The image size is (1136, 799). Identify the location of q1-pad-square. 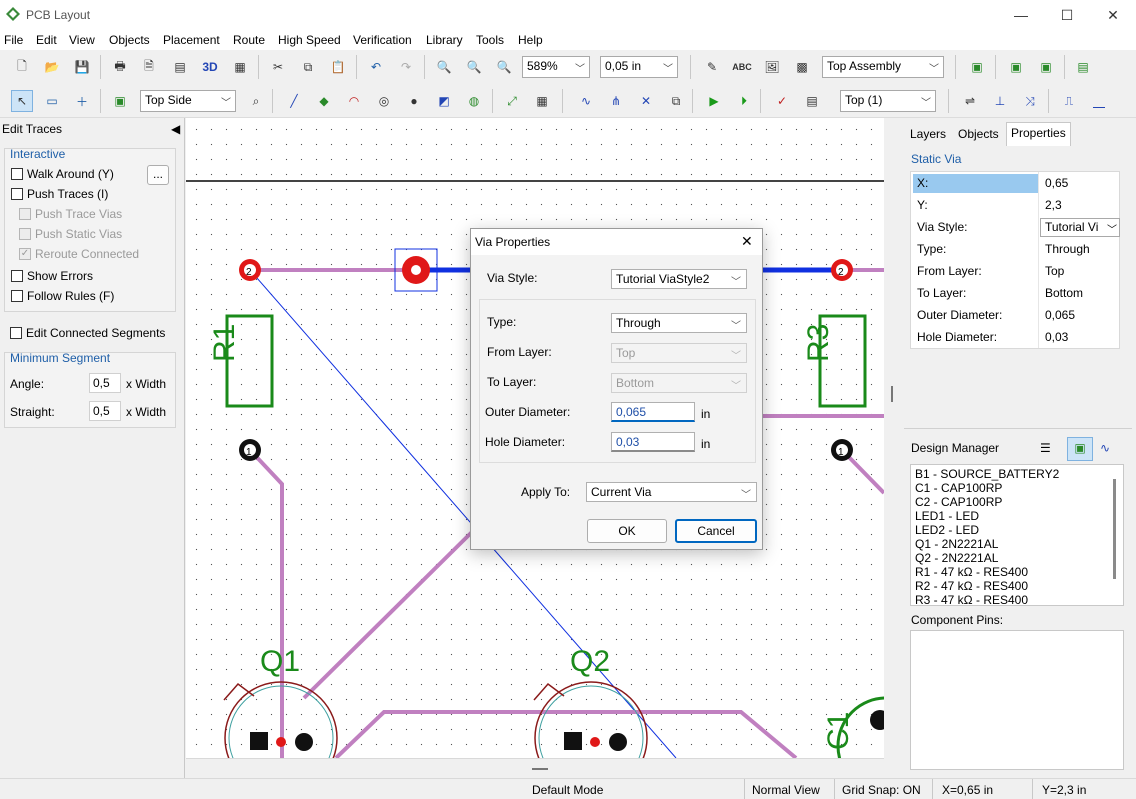
(259, 741).